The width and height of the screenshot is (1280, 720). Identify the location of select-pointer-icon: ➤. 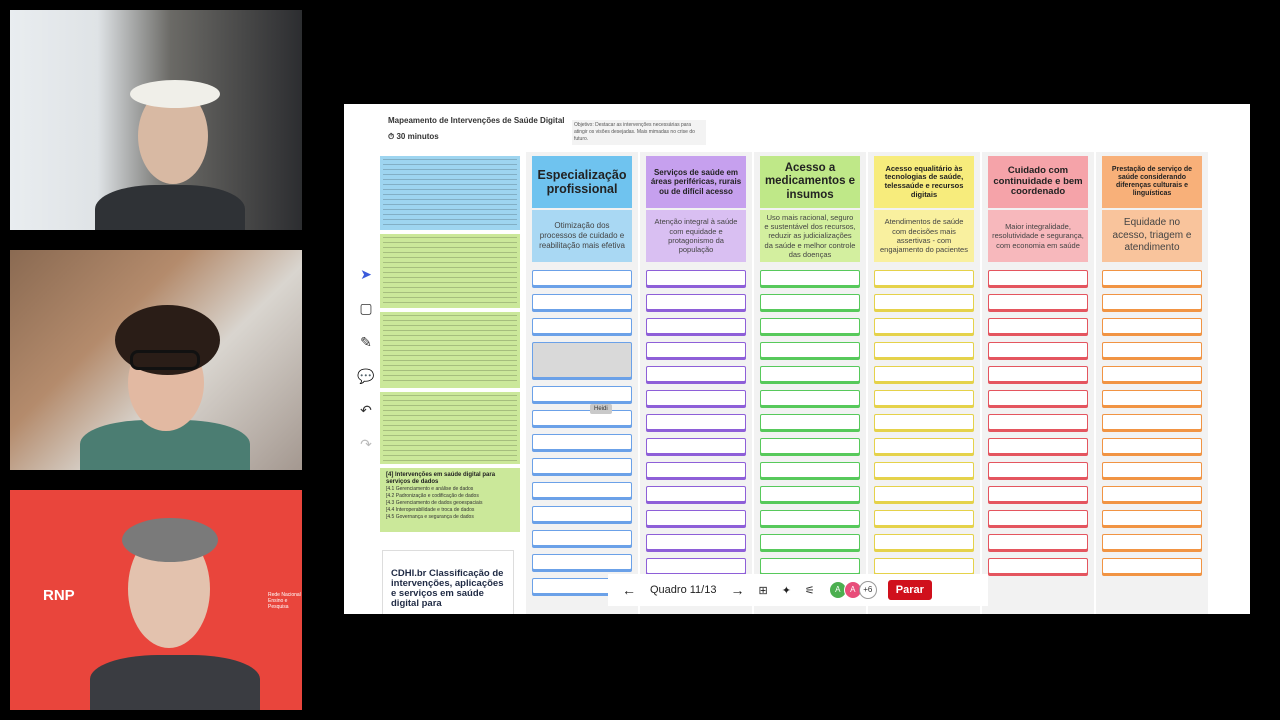
(366, 274).